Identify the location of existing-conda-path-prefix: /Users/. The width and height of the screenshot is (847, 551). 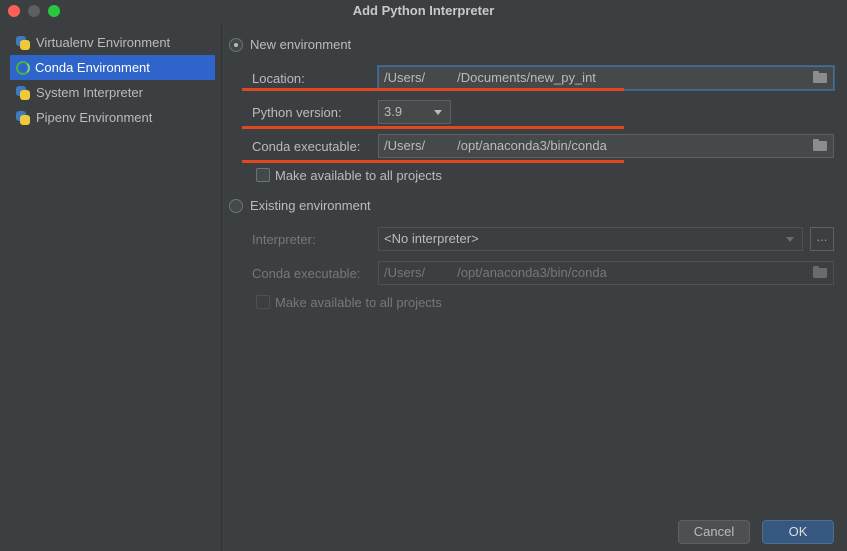
(405, 272).